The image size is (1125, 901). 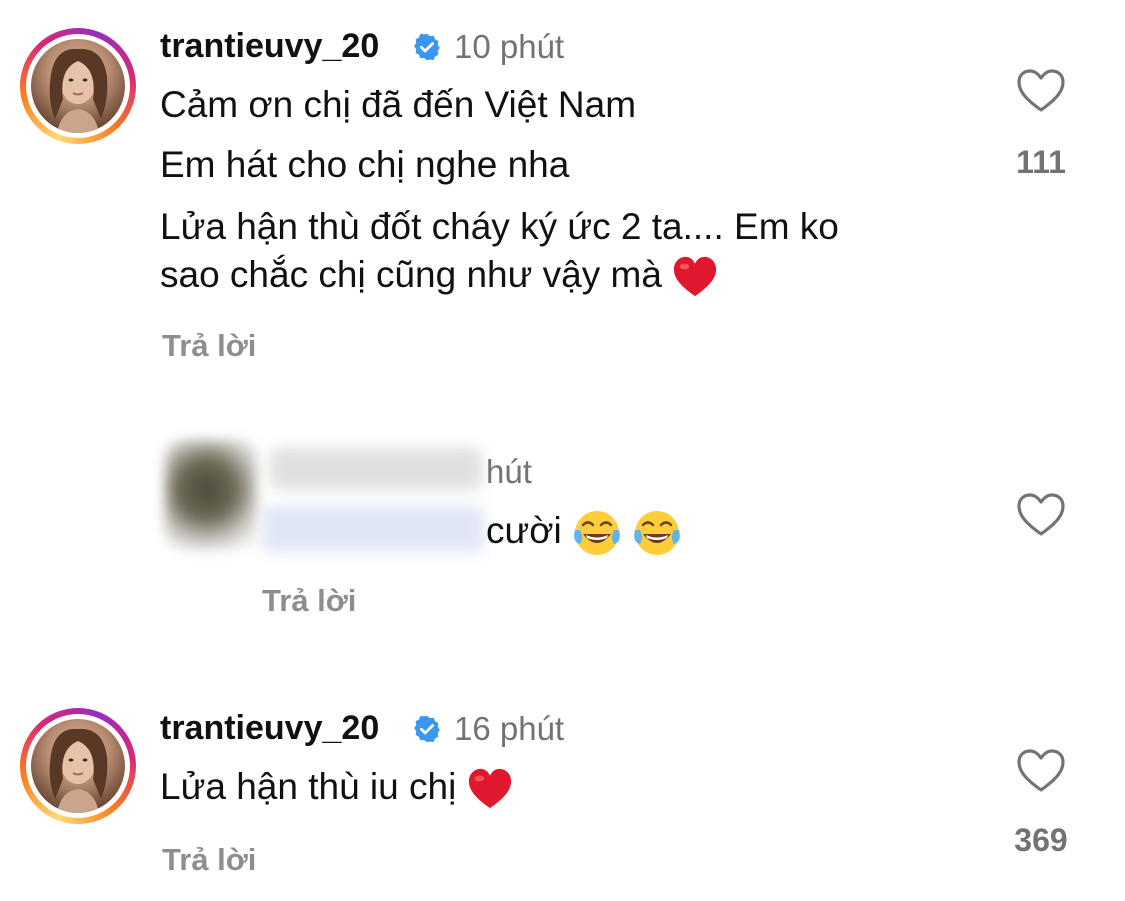 What do you see at coordinates (365, 164) in the screenshot?
I see `comment-text: Em hát cho chị nghe nha` at bounding box center [365, 164].